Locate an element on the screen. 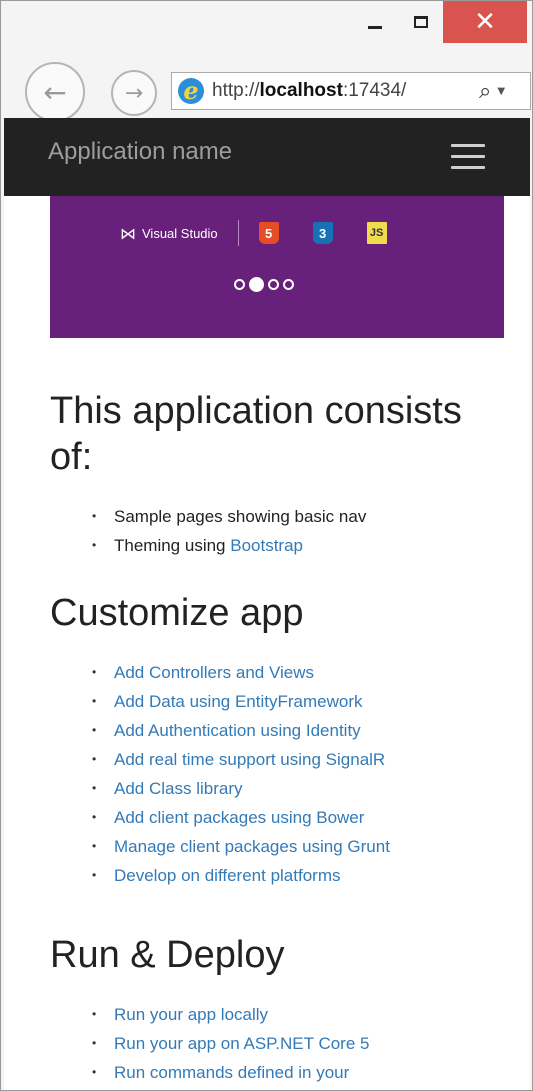 This screenshot has height=1091, width=533. list-item: Add real time support using SignalR is located at coordinates (280, 759).